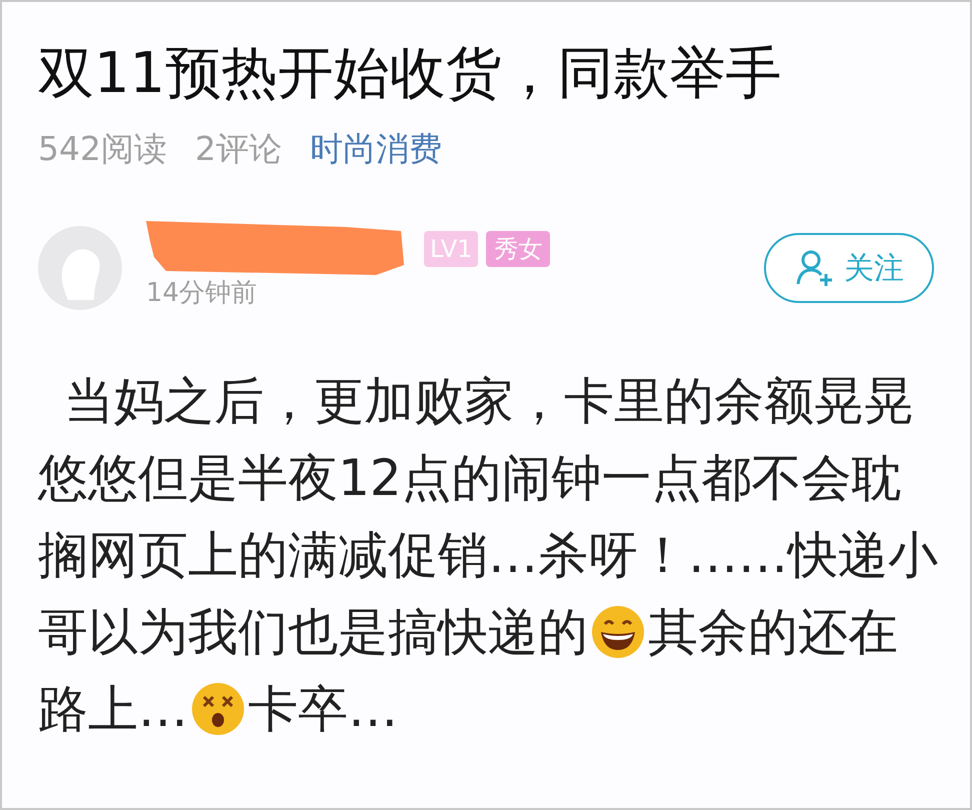 The width and height of the screenshot is (972, 810). I want to click on read-count: 542阅读, so click(102, 149).